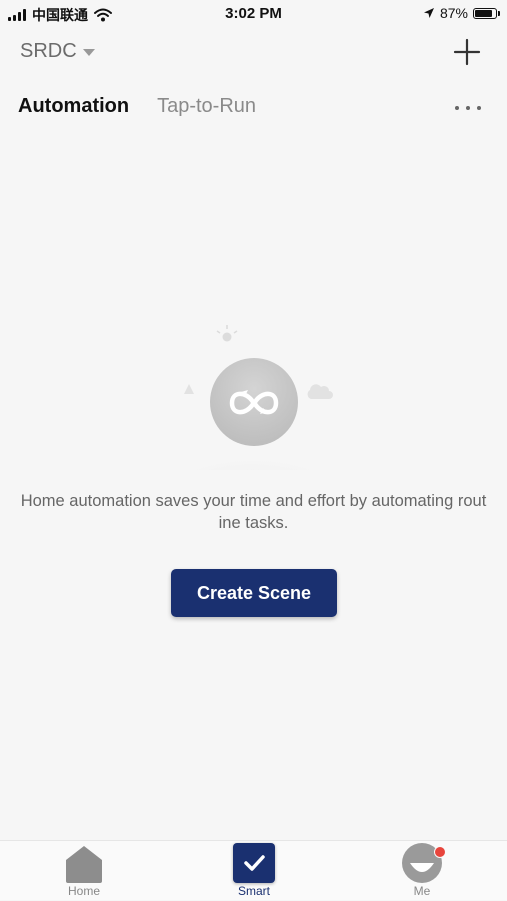 The height and width of the screenshot is (901, 507). What do you see at coordinates (227, 333) in the screenshot?
I see `sun-icon` at bounding box center [227, 333].